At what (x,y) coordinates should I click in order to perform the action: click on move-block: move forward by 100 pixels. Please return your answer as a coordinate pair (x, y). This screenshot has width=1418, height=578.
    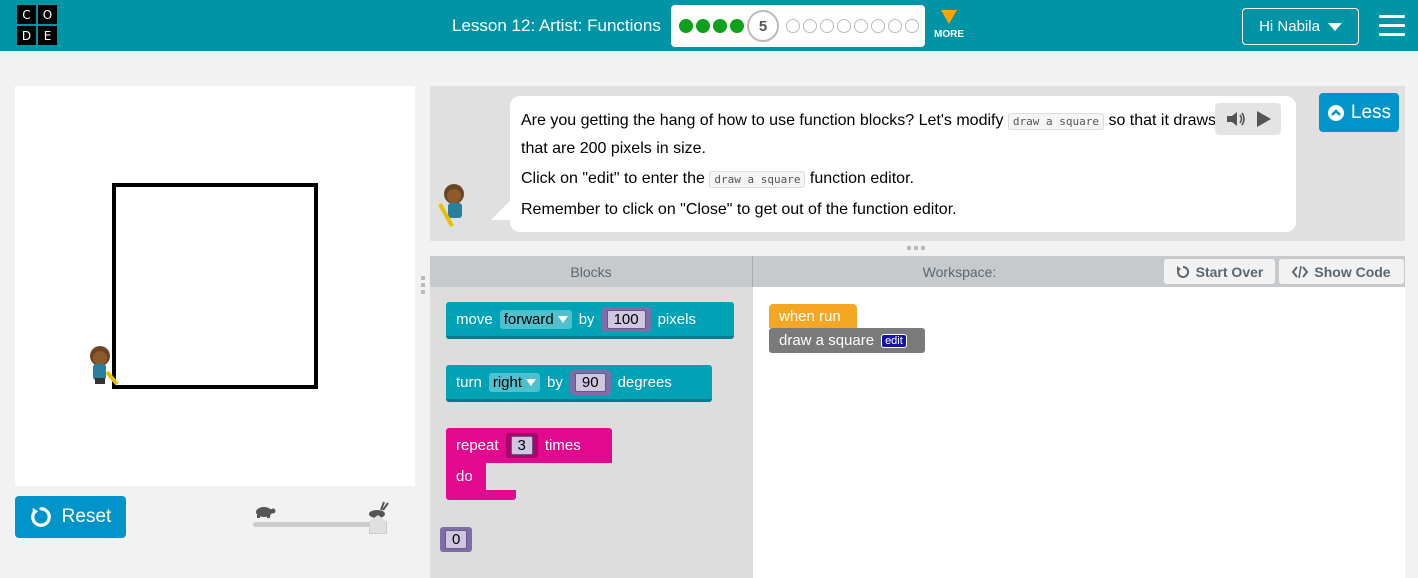
    Looking at the image, I should click on (590, 320).